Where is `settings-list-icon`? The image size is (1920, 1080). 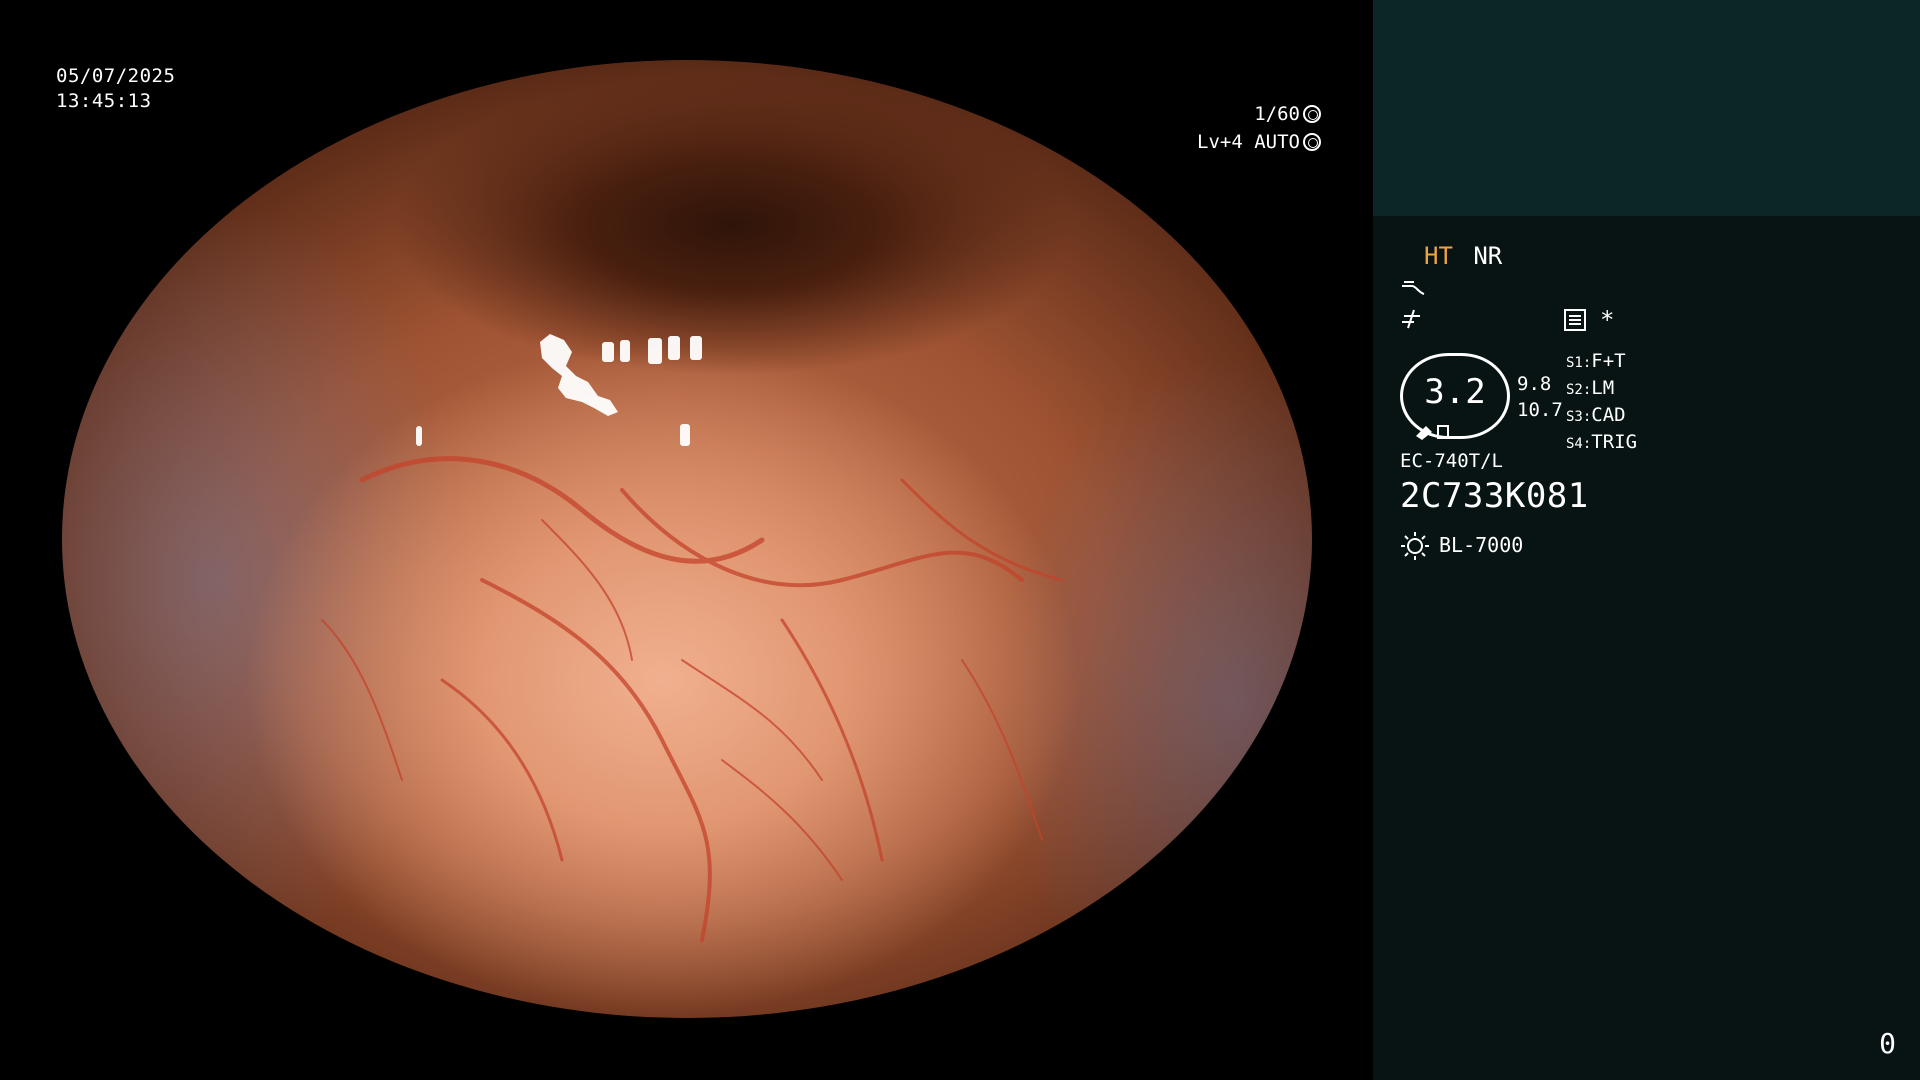 settings-list-icon is located at coordinates (1575, 320).